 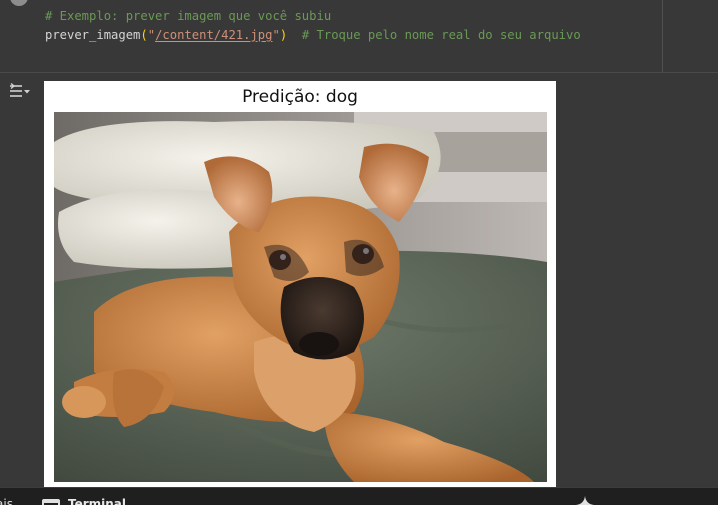 I want to click on code-quote-close: ", so click(x=276, y=35).